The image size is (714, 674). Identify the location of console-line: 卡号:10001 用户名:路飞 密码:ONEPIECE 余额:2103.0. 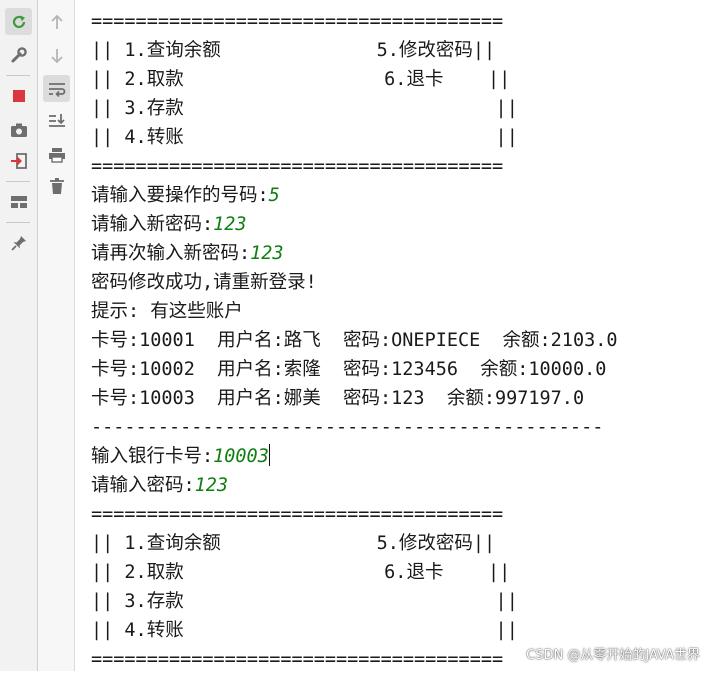
(402, 340).